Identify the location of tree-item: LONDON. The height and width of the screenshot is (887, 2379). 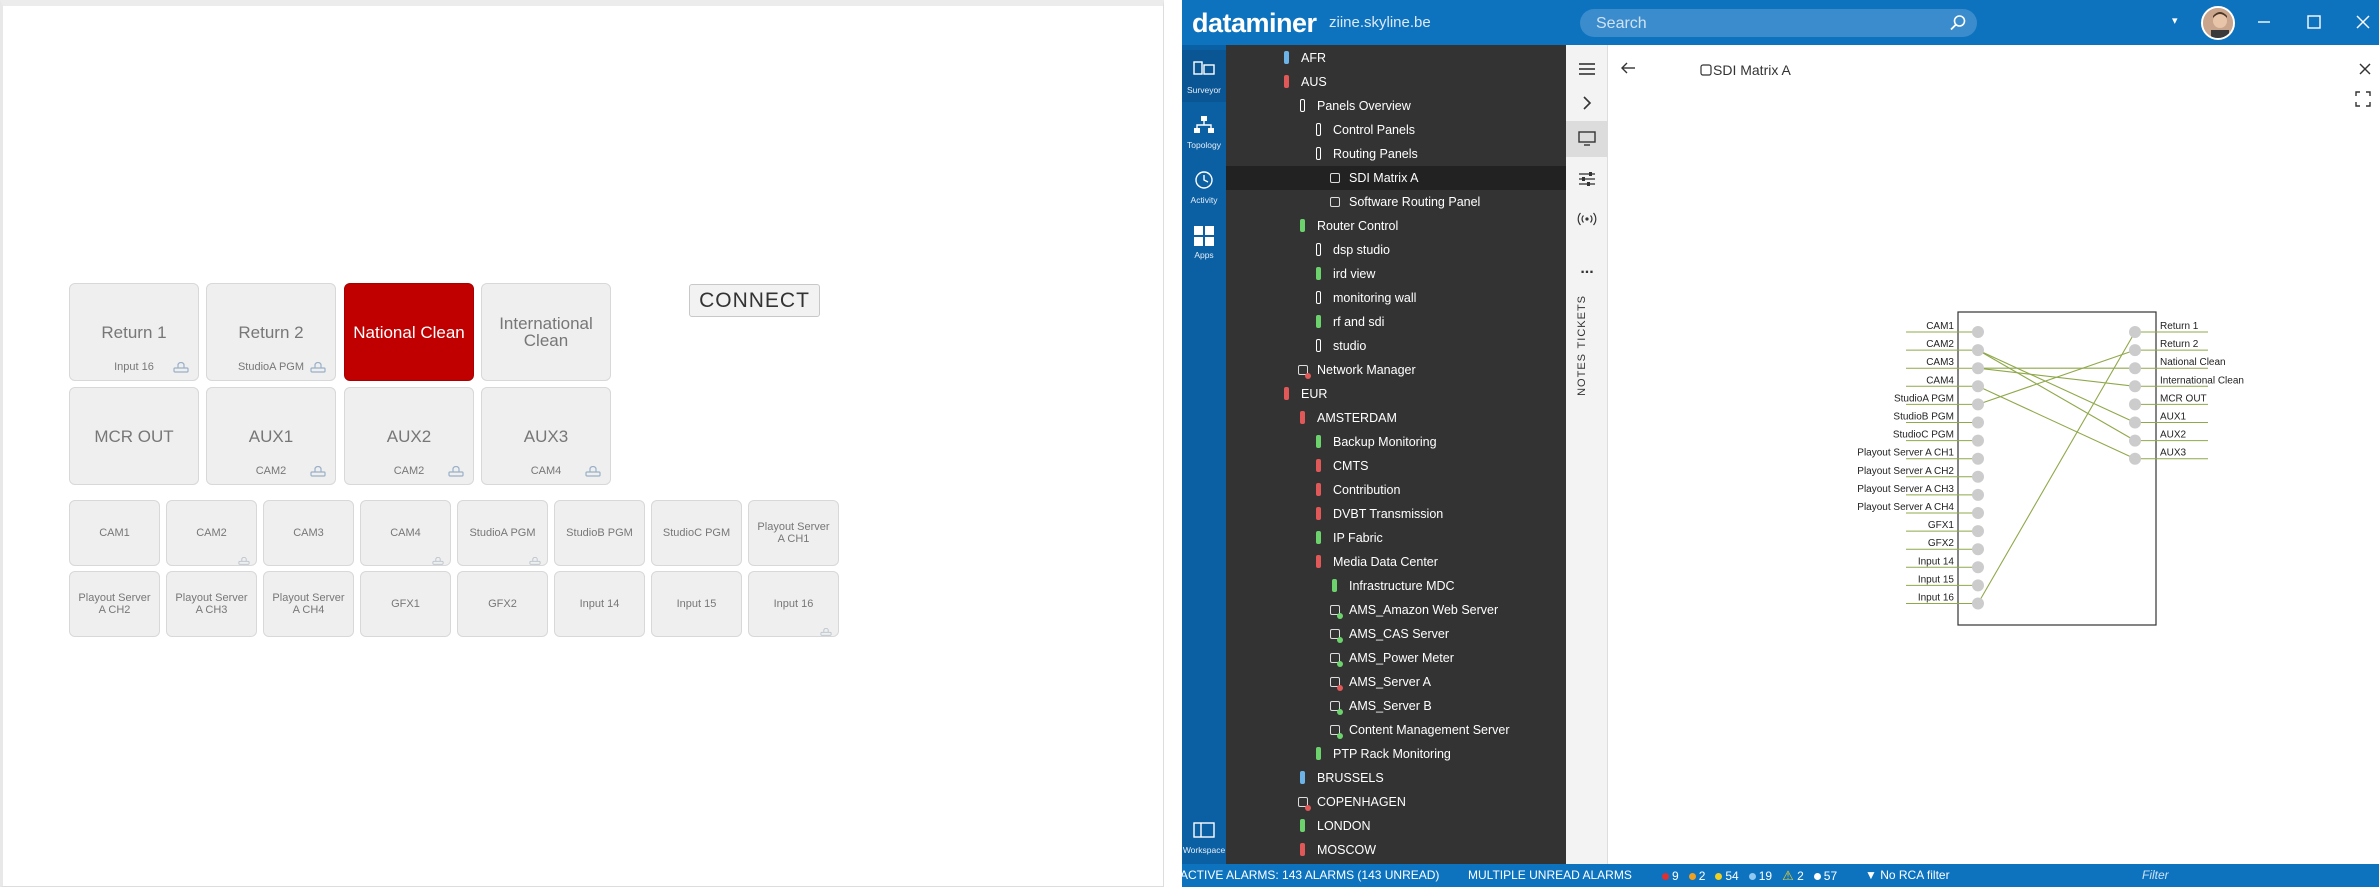
(1396, 826).